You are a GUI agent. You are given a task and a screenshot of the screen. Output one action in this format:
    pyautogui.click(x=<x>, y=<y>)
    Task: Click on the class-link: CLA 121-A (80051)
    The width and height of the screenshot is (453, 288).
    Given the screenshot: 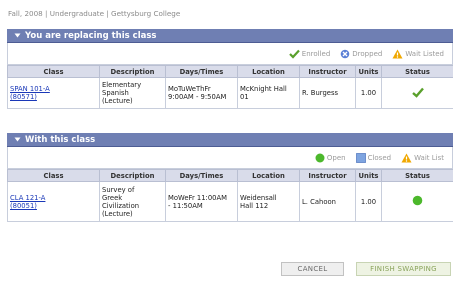 What is the action you would take?
    pyautogui.click(x=27, y=202)
    